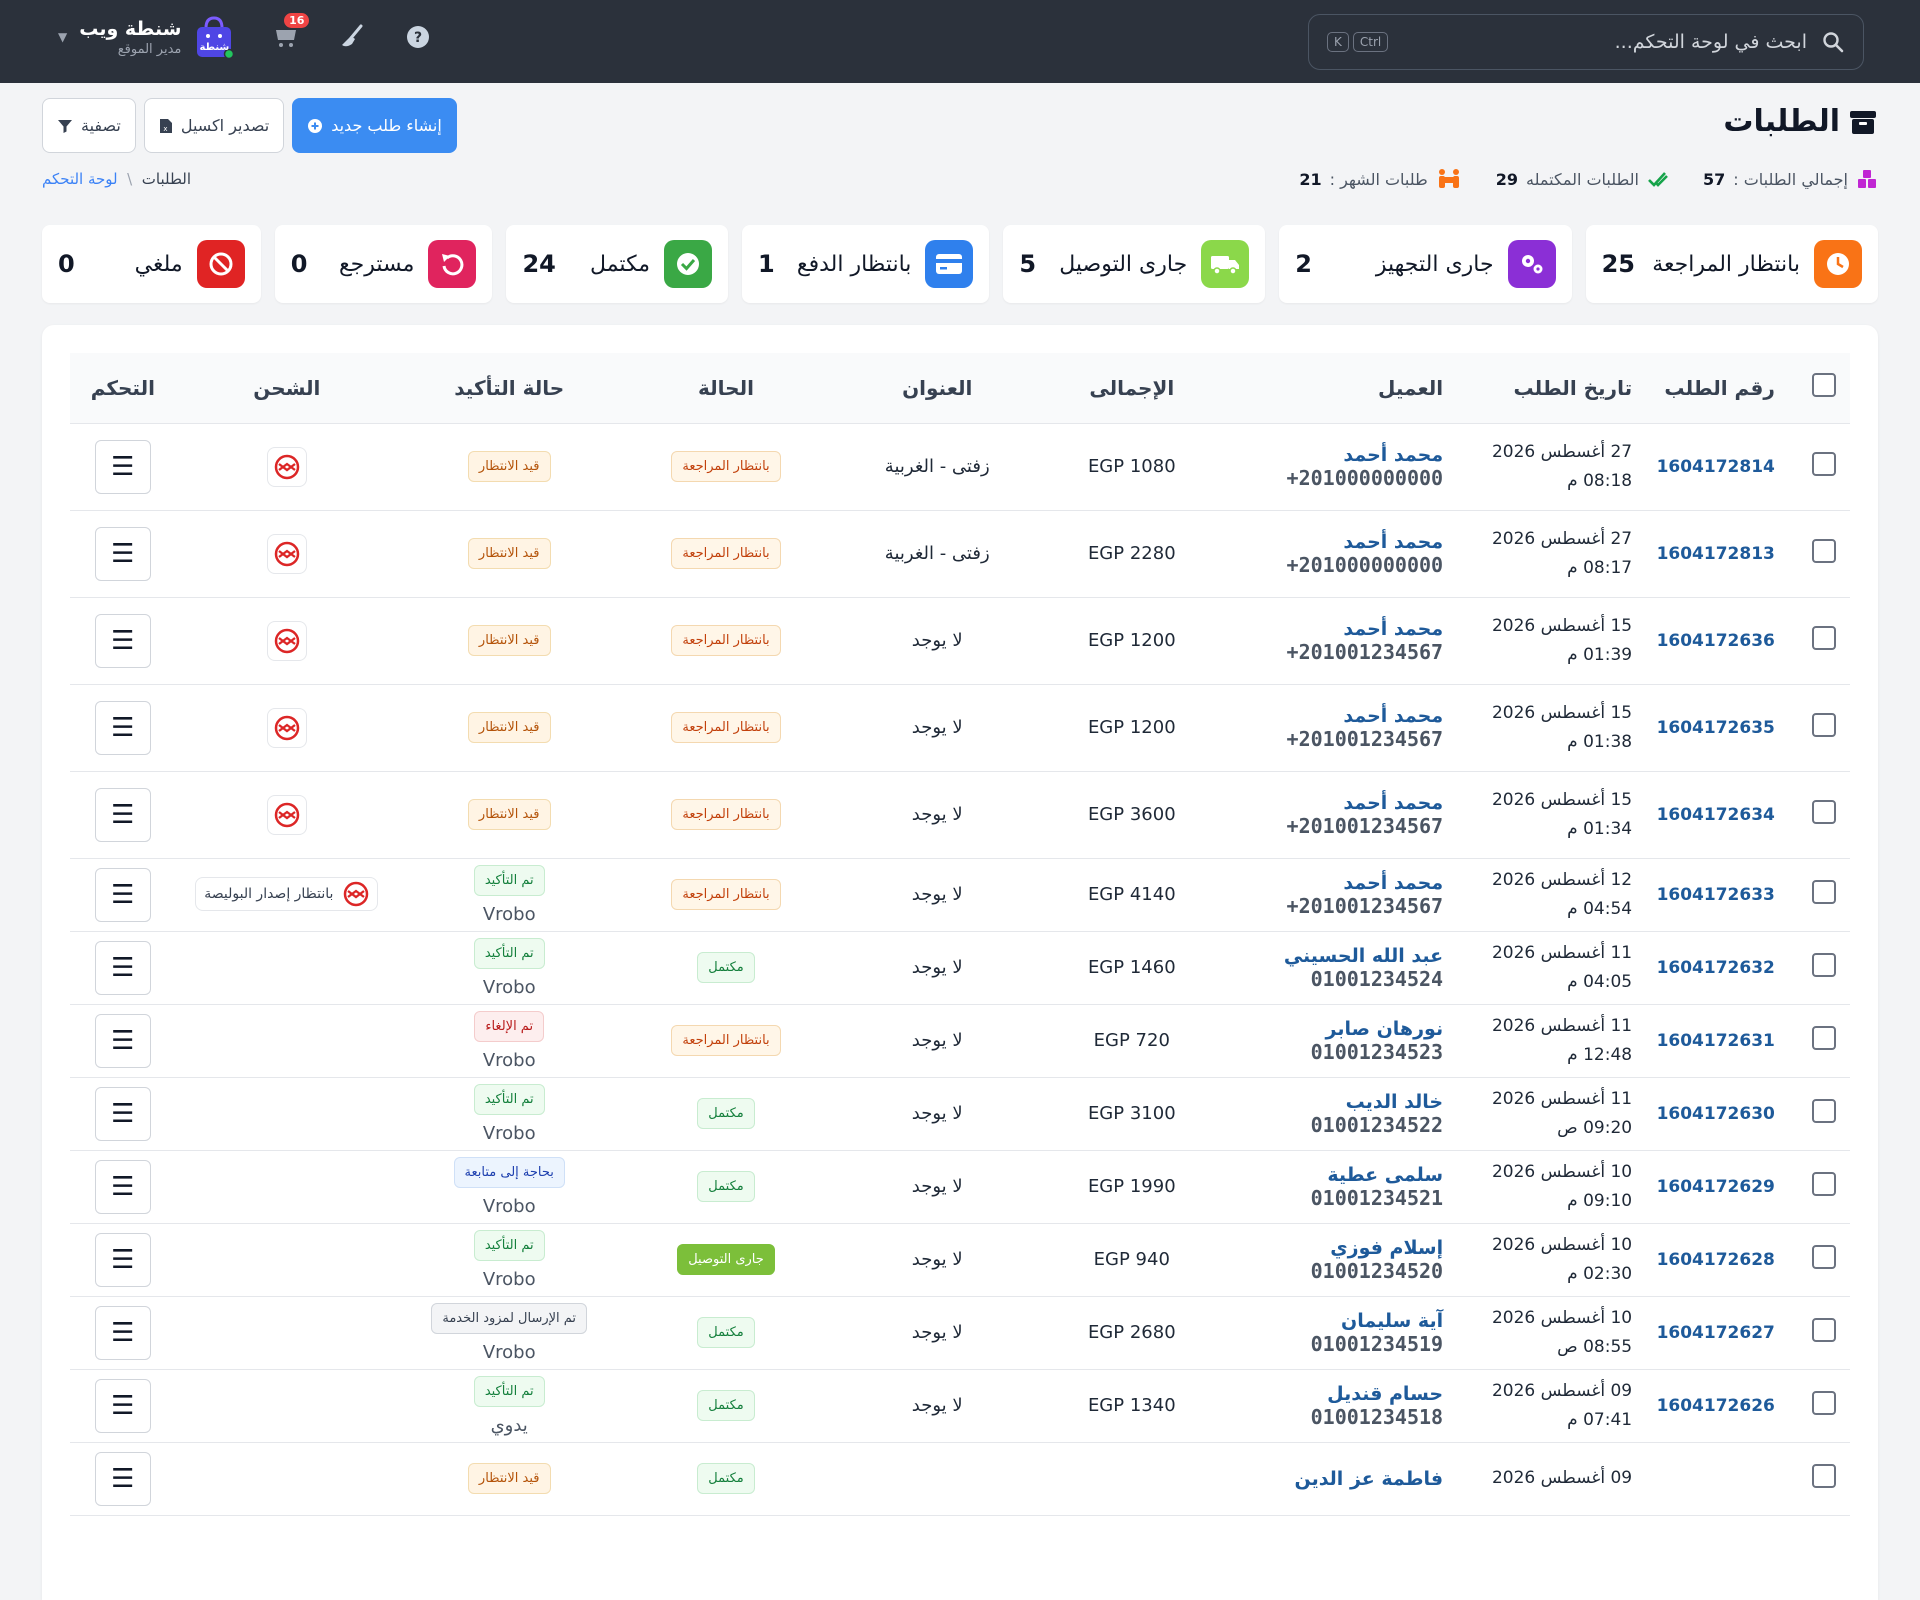 The height and width of the screenshot is (1600, 1920). I want to click on customer-name-link: آية سليمان, so click(1332, 1321).